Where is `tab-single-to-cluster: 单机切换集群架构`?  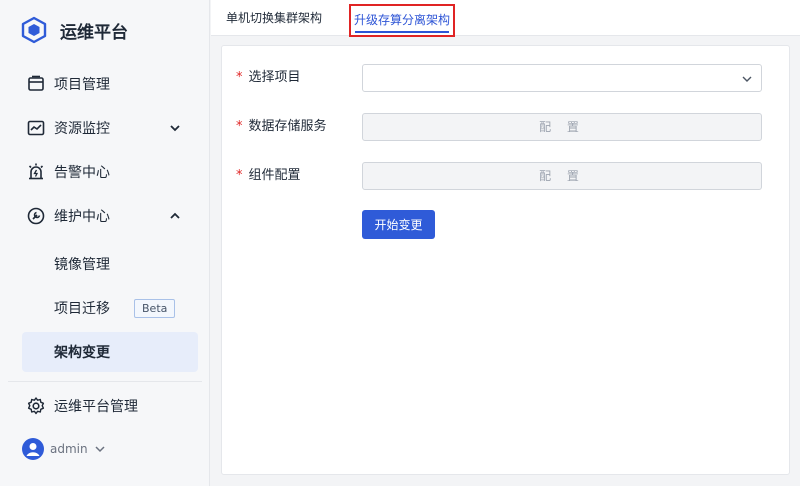 tab-single-to-cluster: 单机切换集群架构 is located at coordinates (274, 18).